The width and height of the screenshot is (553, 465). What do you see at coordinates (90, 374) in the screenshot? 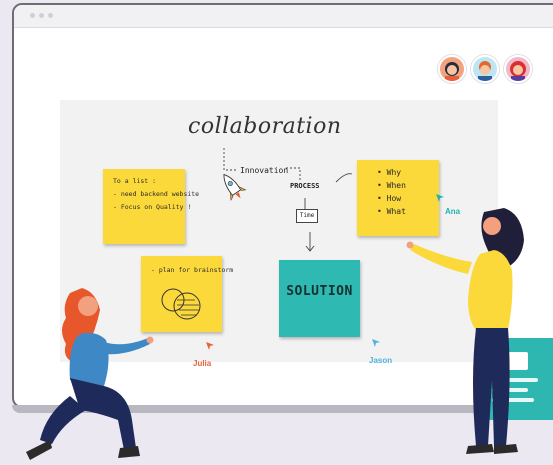
I see `woman-kneeling-illustration` at bounding box center [90, 374].